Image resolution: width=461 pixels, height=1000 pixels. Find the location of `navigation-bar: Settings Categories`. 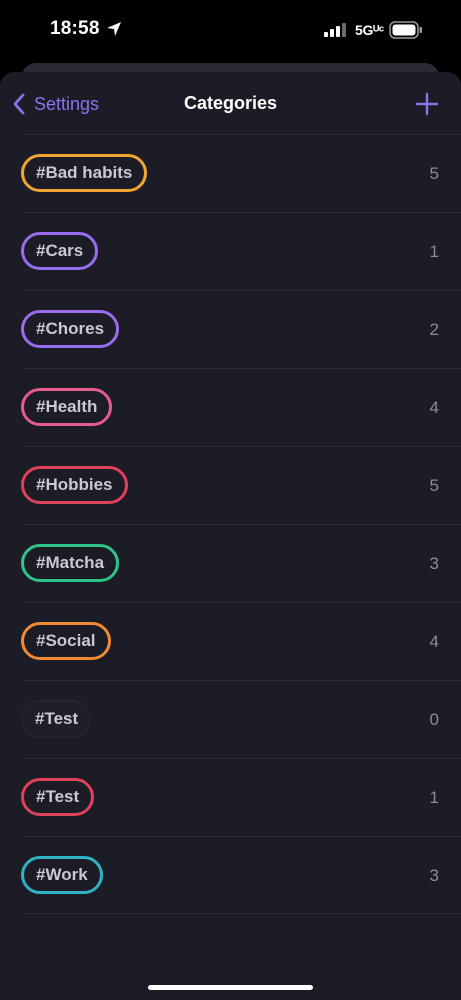

navigation-bar: Settings Categories is located at coordinates (230, 103).